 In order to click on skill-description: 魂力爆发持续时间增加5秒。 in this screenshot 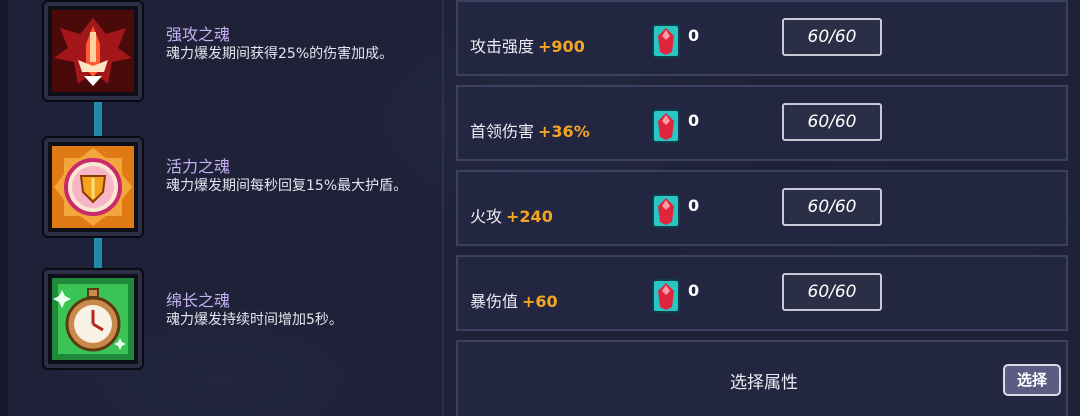, I will do `click(254, 320)`.